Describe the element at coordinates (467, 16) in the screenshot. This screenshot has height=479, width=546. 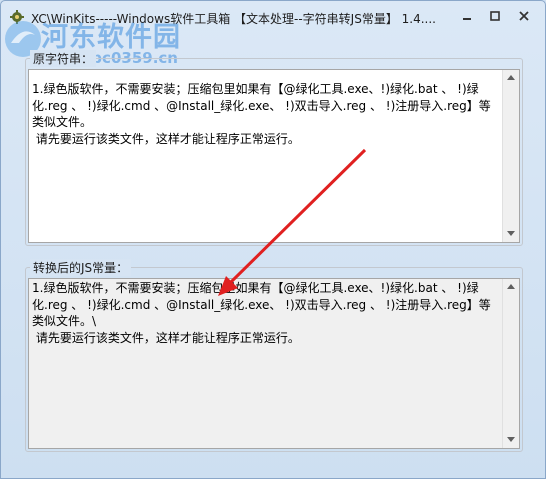
I see `minimize-button` at that location.